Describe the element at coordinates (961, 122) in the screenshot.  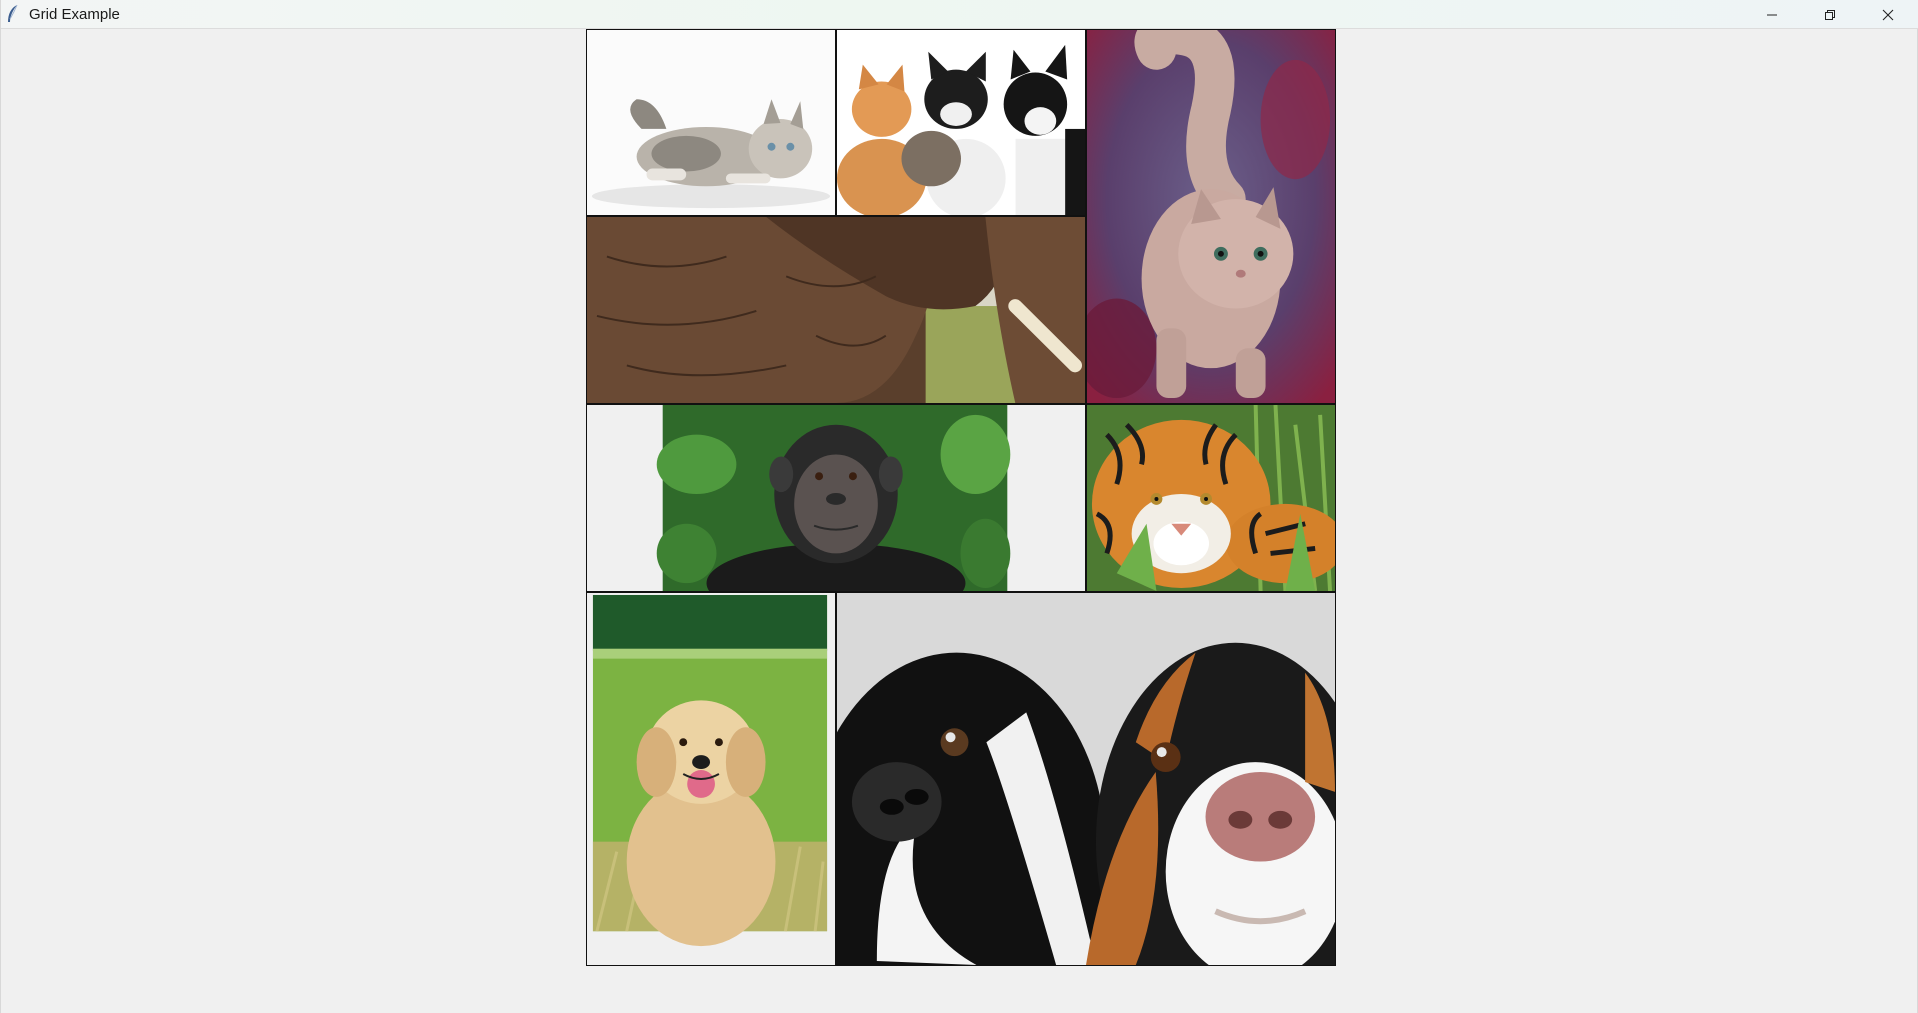
I see `kittens-image` at that location.